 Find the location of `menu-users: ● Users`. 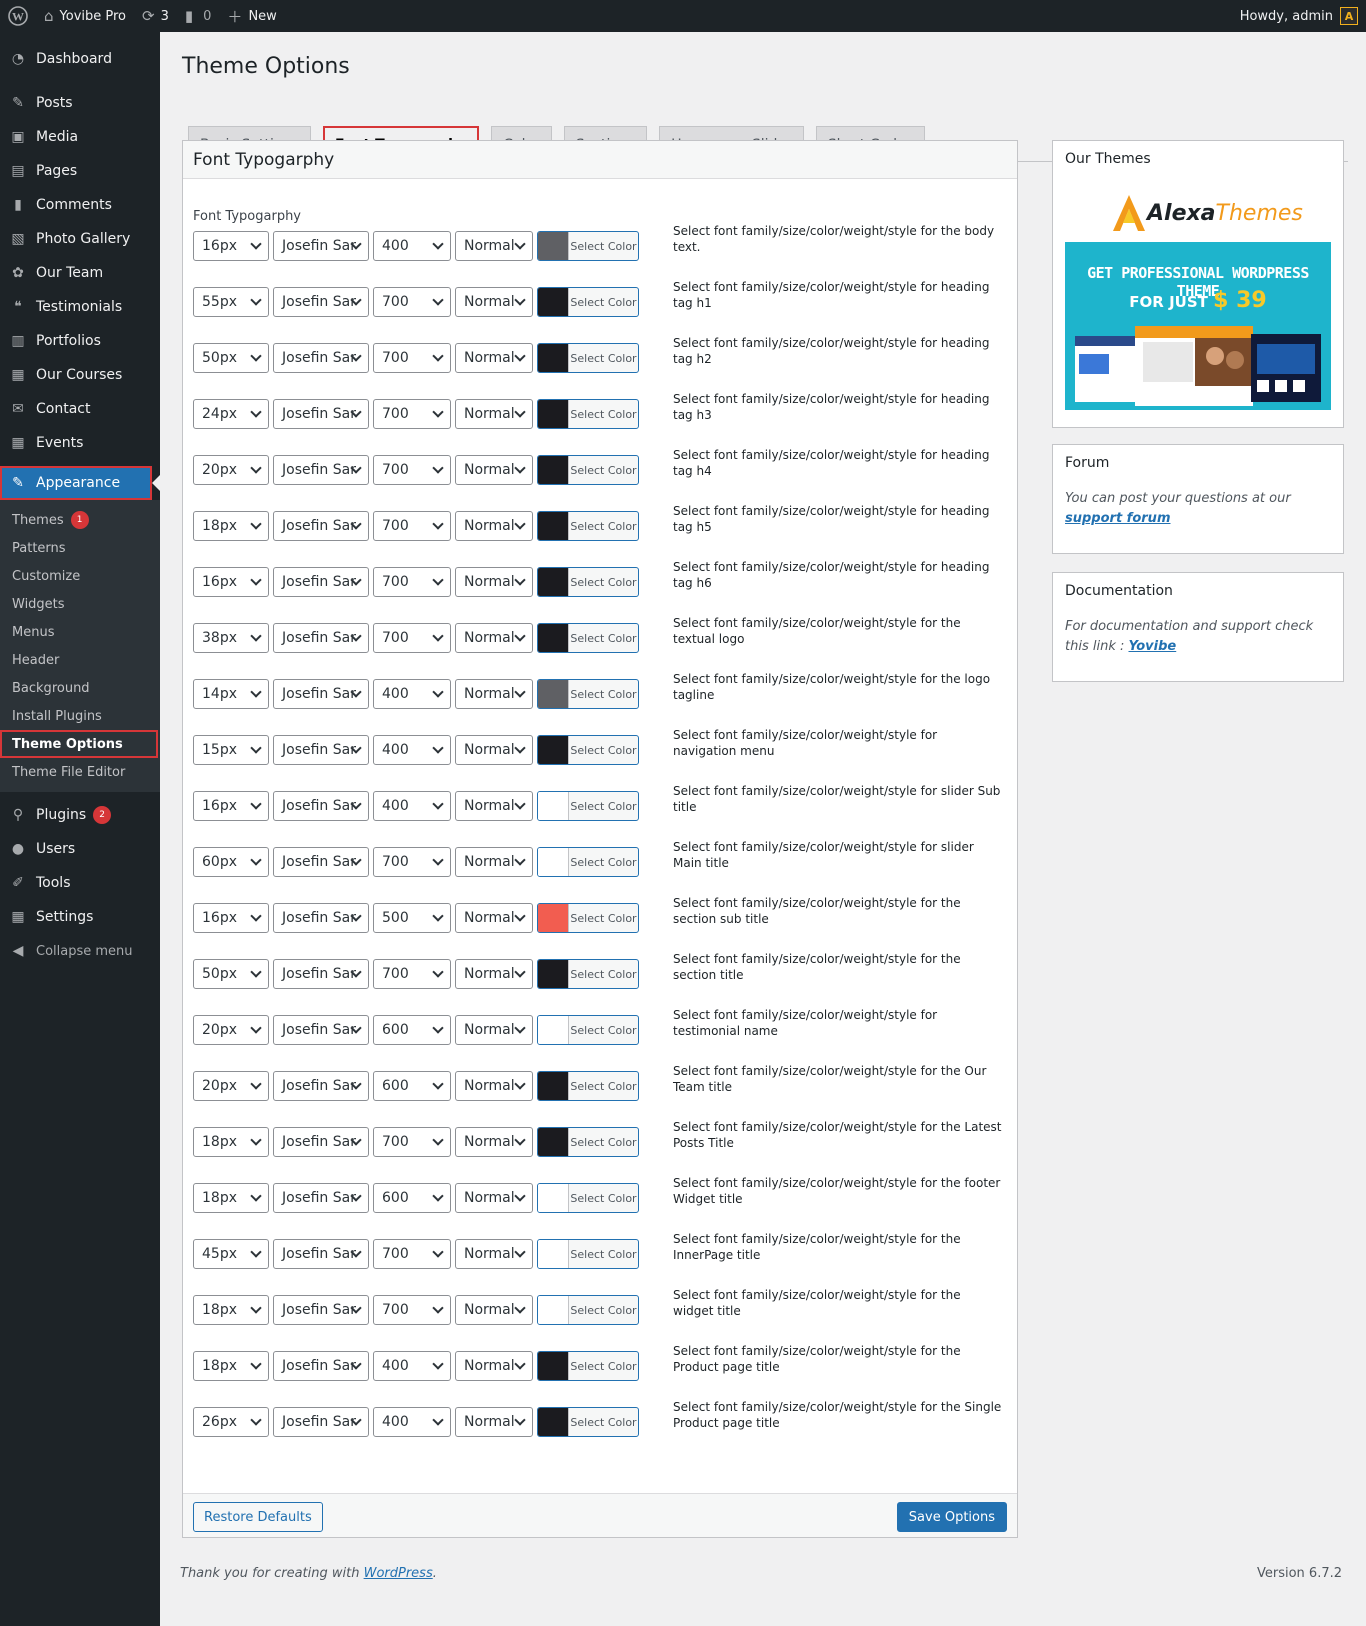

menu-users: ● Users is located at coordinates (80, 849).